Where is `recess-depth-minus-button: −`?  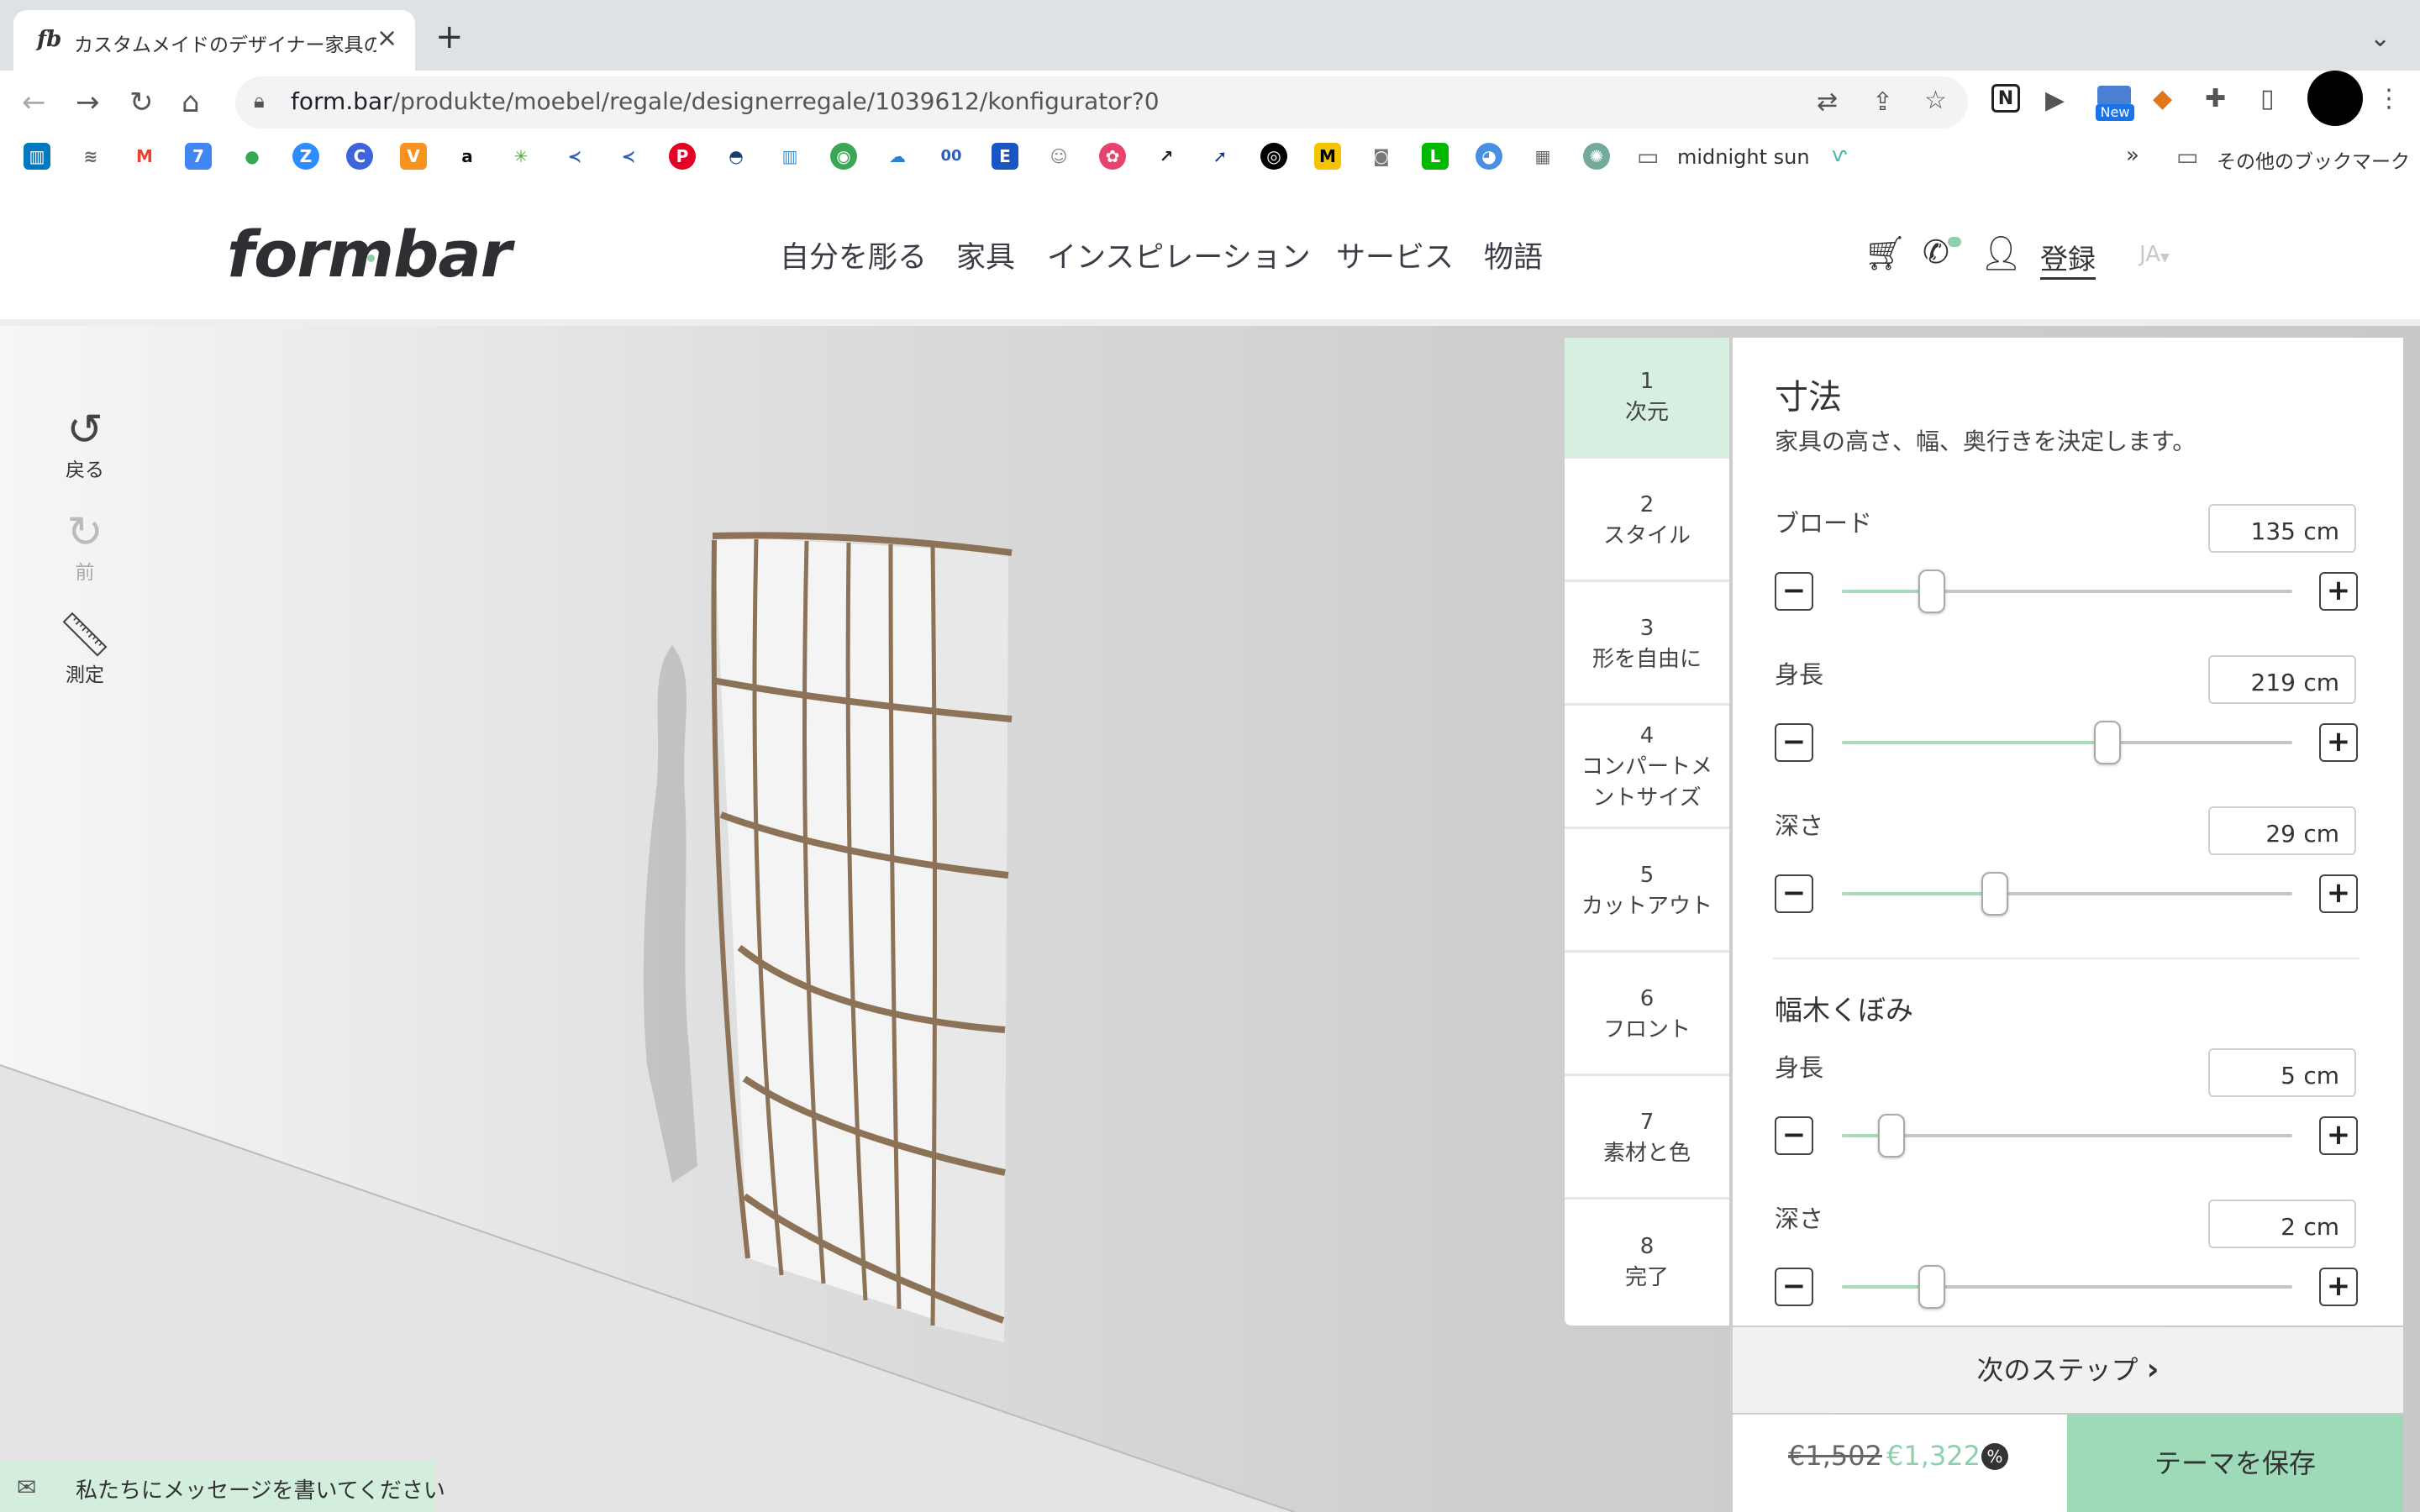 recess-depth-minus-button: − is located at coordinates (1794, 1287).